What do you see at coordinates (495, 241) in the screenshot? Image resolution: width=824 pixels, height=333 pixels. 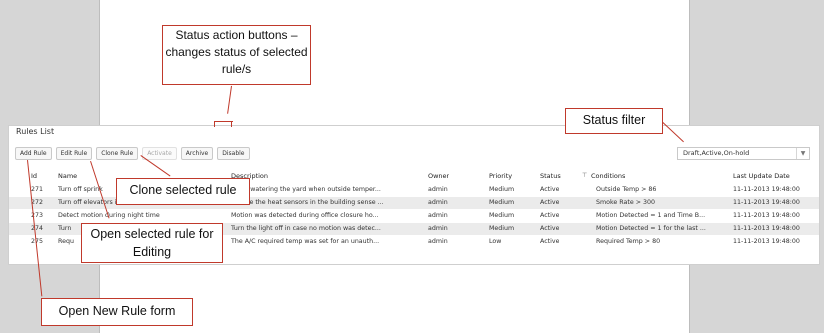 I see `cell-priority: Low` at bounding box center [495, 241].